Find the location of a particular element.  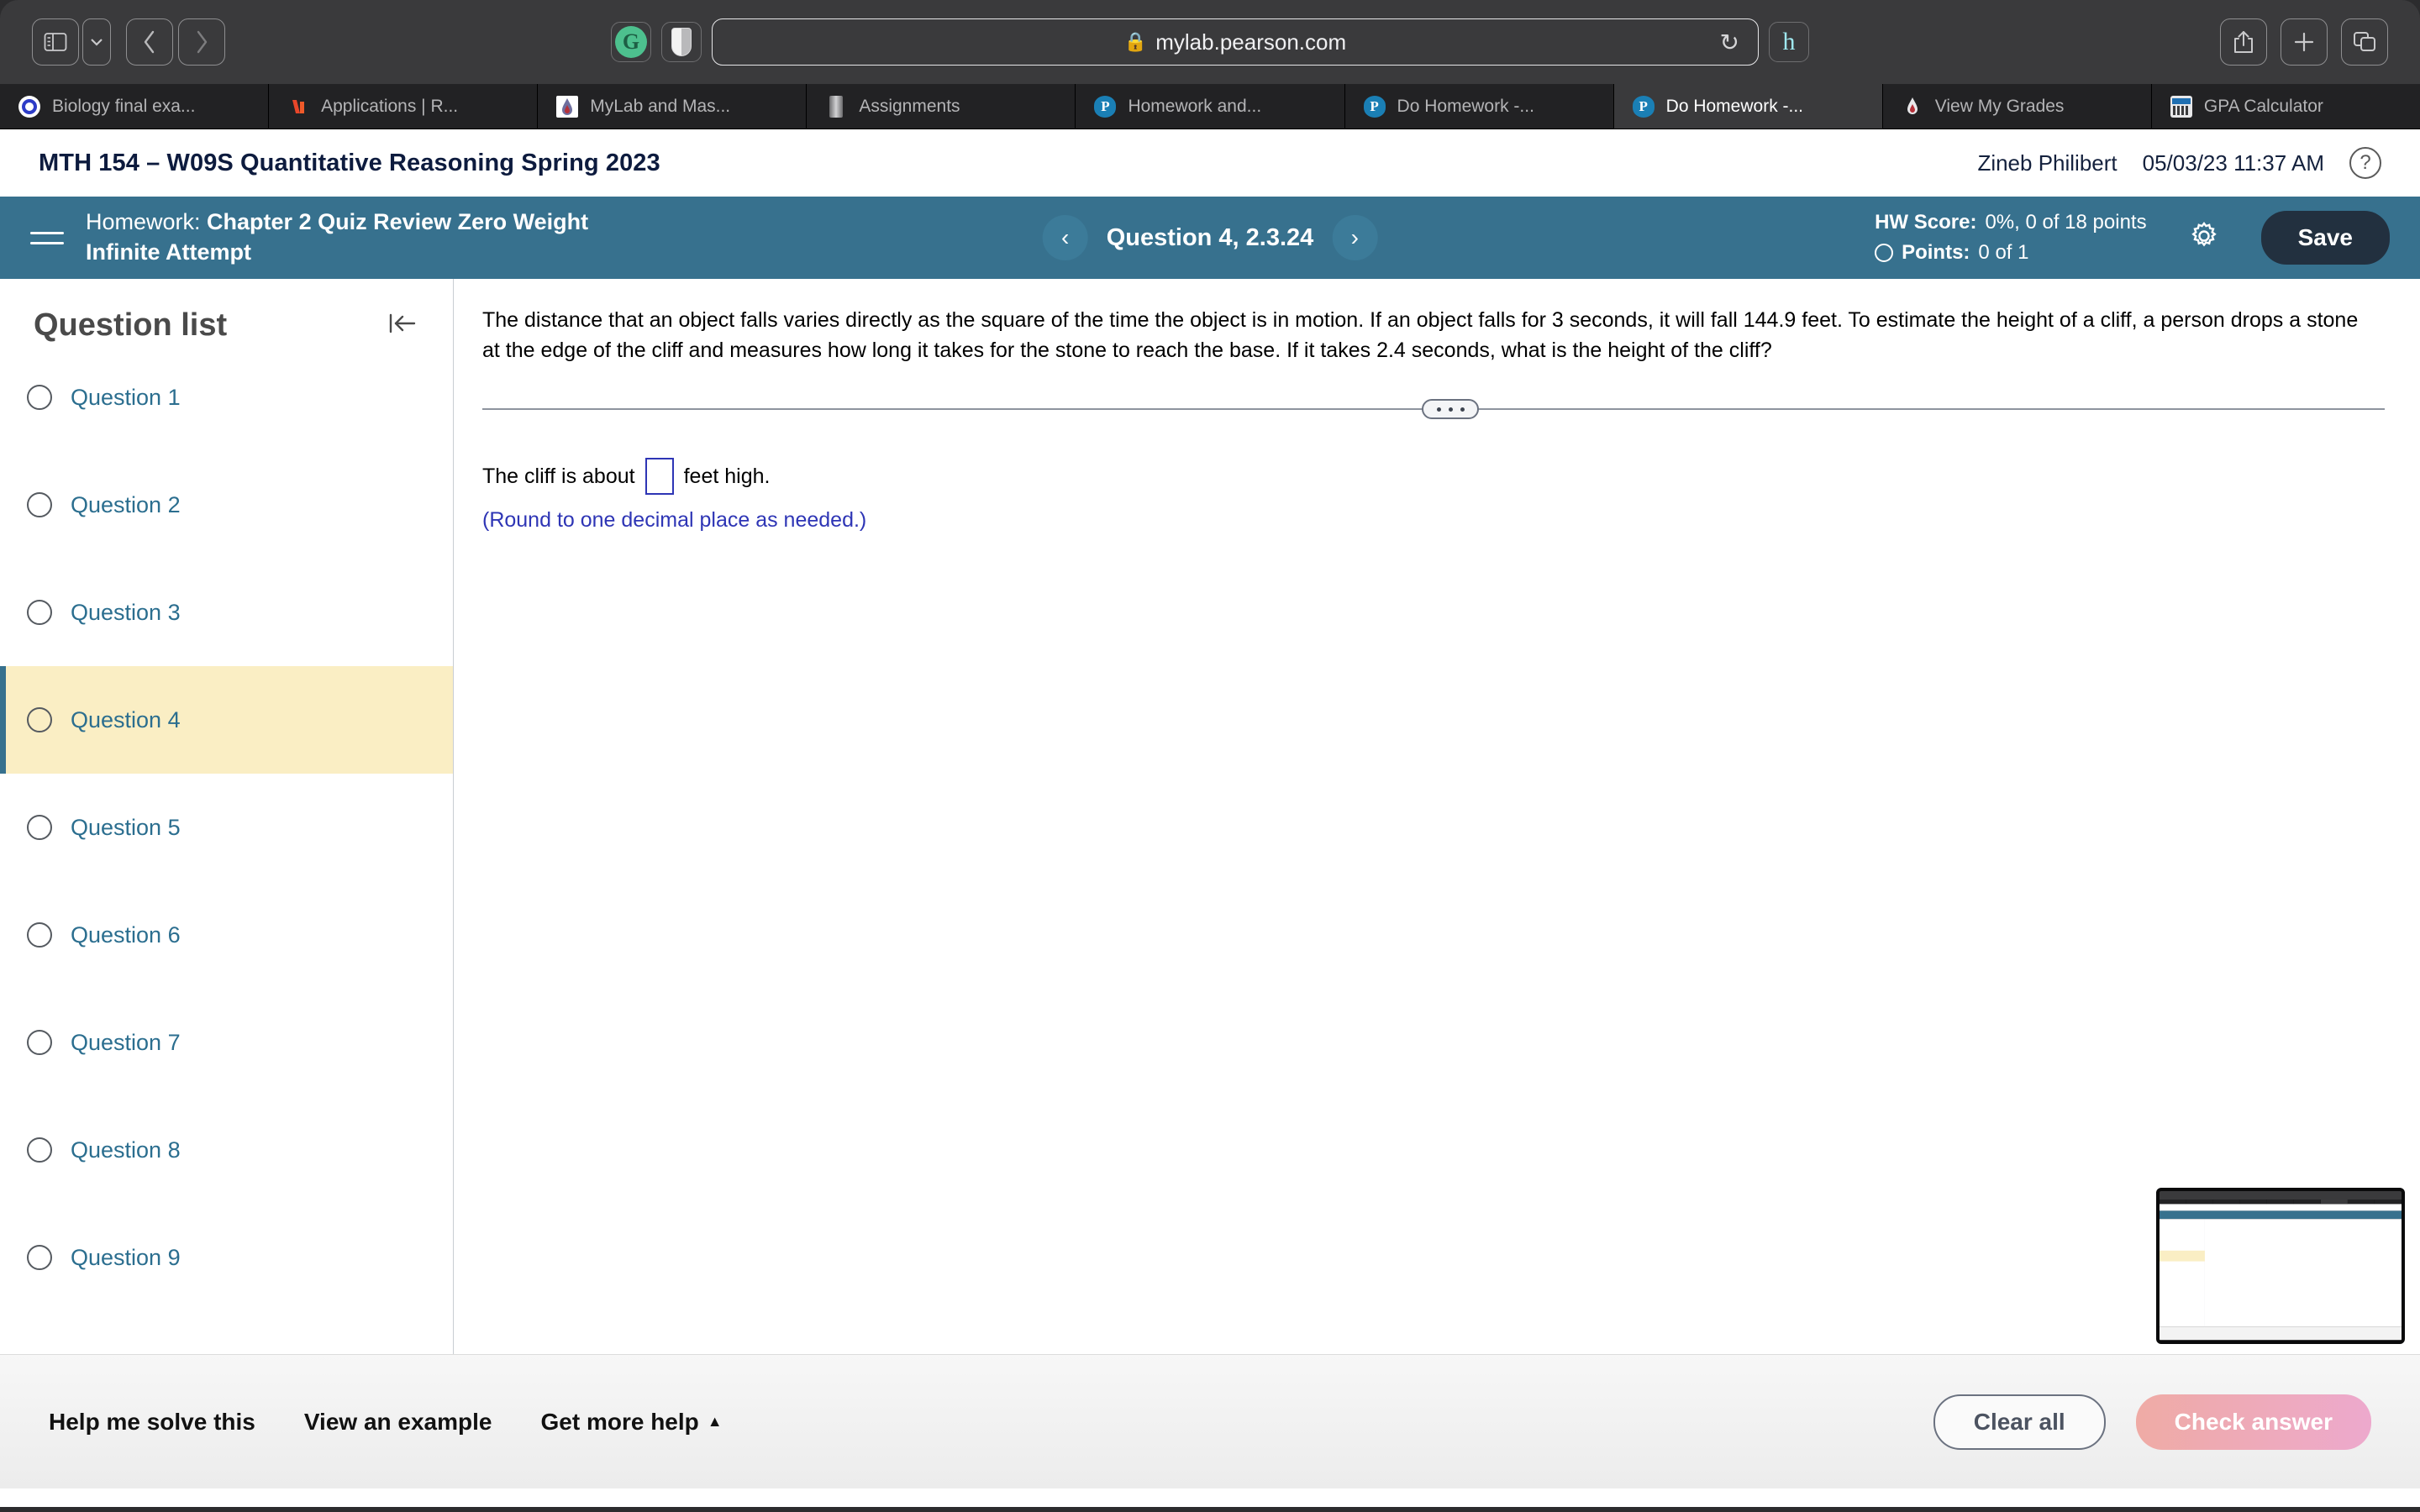

question-list-title: Question list is located at coordinates (131, 325).